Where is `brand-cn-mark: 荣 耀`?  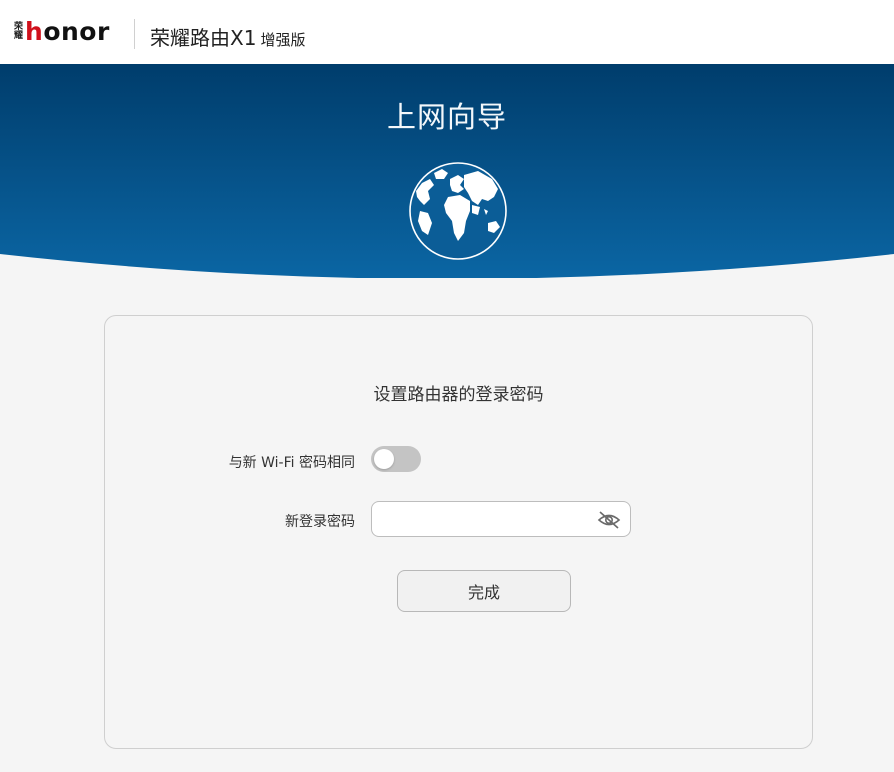
brand-cn-mark: 荣 耀 is located at coordinates (18, 32).